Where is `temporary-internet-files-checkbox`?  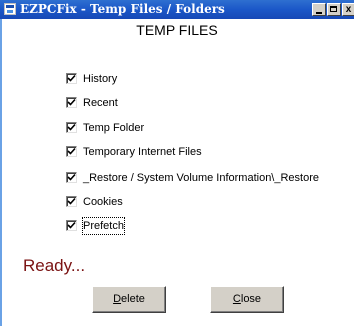 temporary-internet-files-checkbox is located at coordinates (71, 151).